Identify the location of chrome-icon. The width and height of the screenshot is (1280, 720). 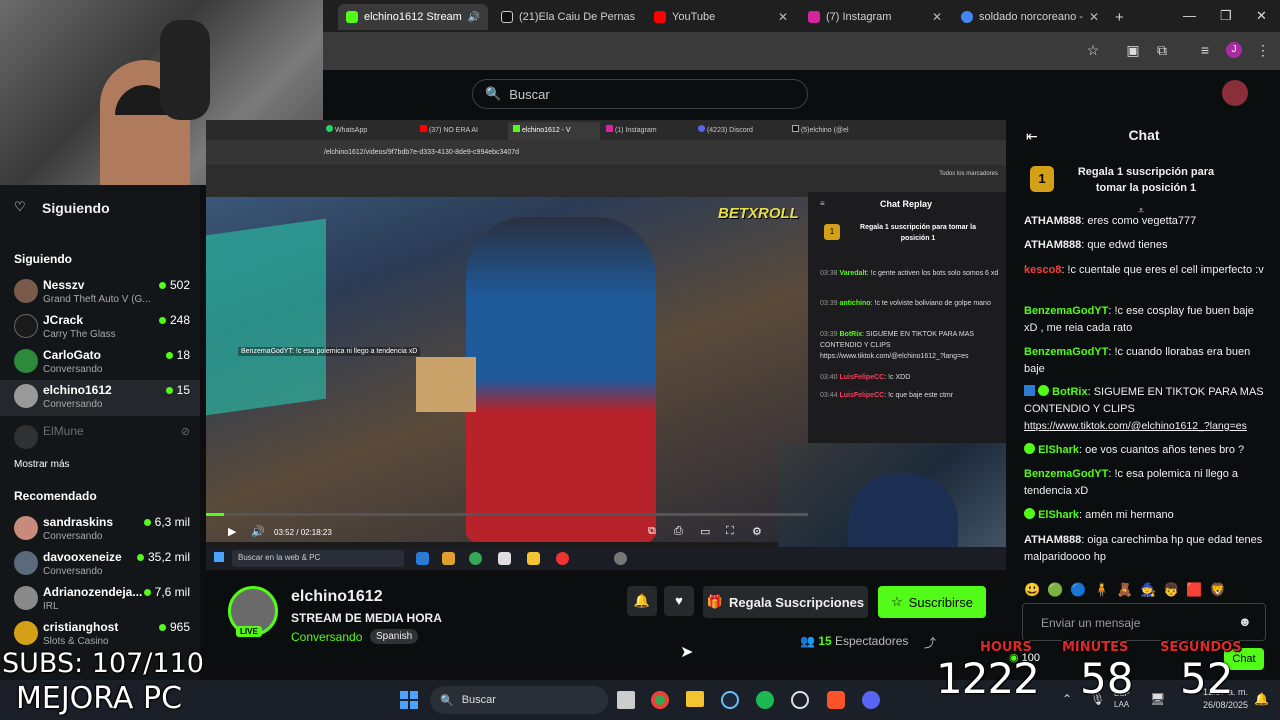
(660, 700).